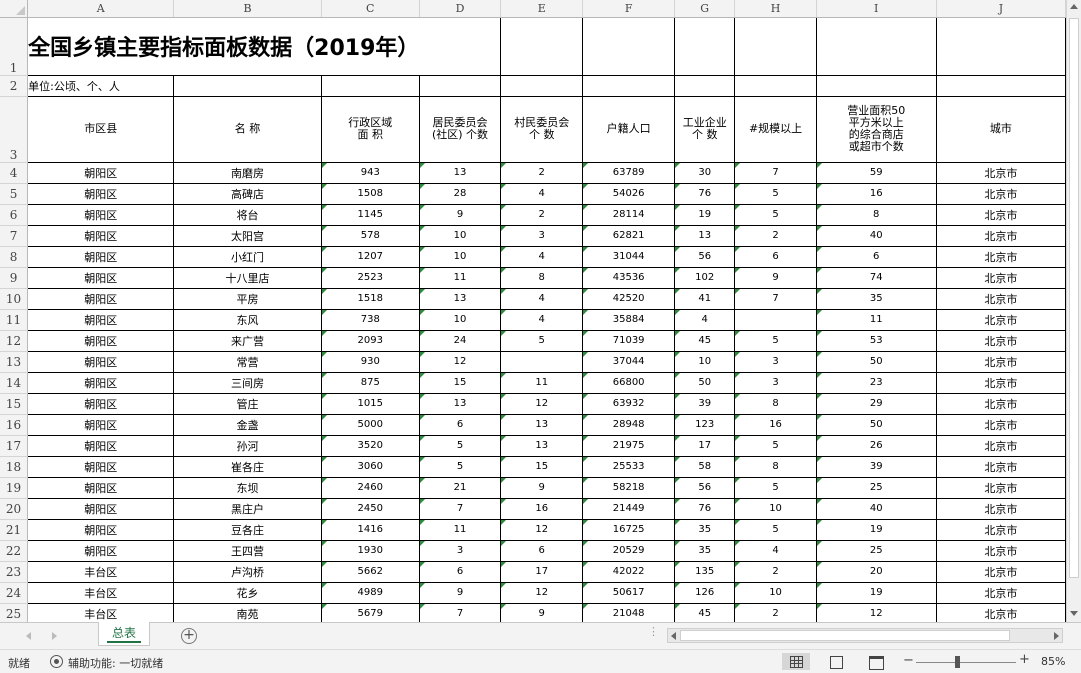  Describe the element at coordinates (628, 403) in the screenshot. I see `cell-f: 63932` at that location.